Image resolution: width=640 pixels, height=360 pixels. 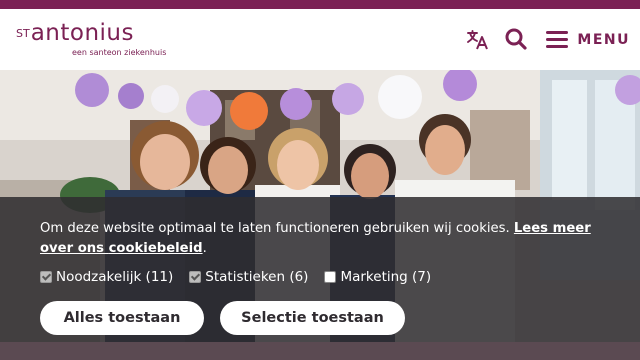 What do you see at coordinates (46, 277) in the screenshot?
I see `necessary-checkbox` at bounding box center [46, 277].